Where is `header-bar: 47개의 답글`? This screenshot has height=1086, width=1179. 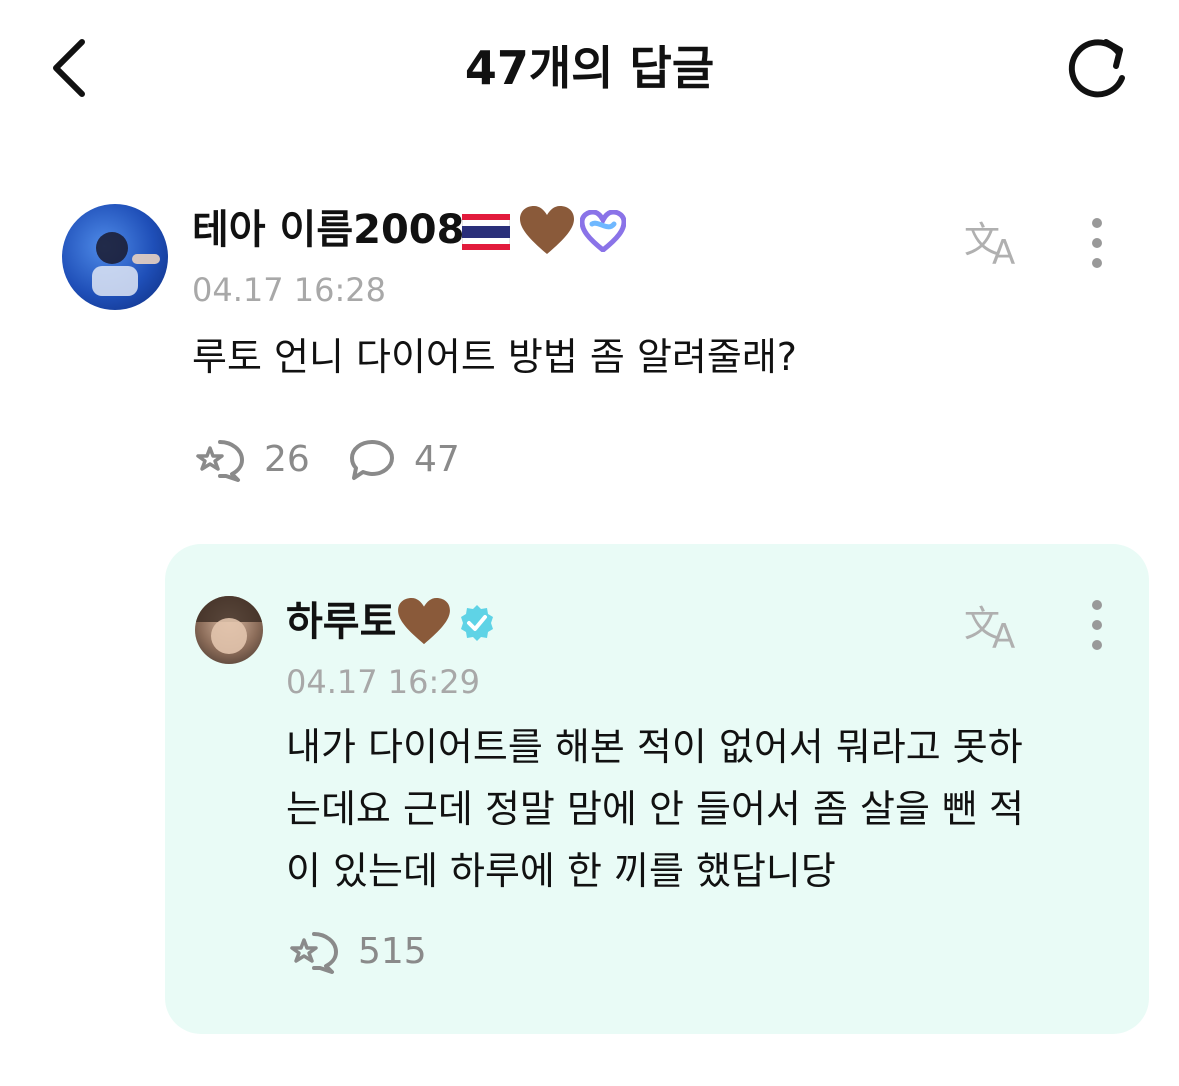
header-bar: 47개의 답글 is located at coordinates (589, 70).